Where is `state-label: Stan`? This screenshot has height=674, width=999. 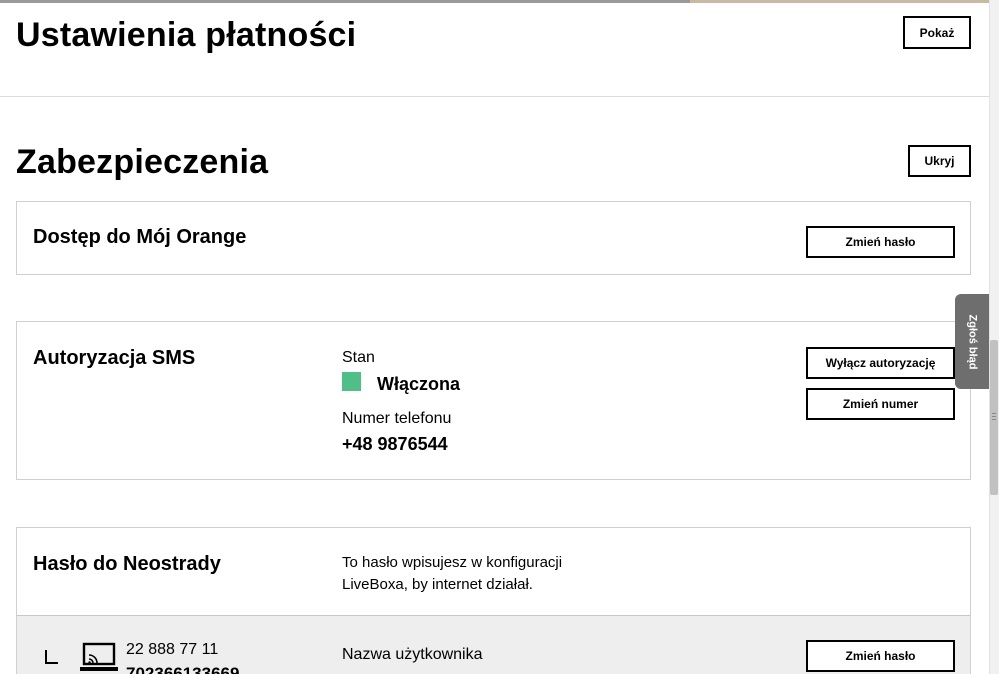 state-label: Stan is located at coordinates (358, 357).